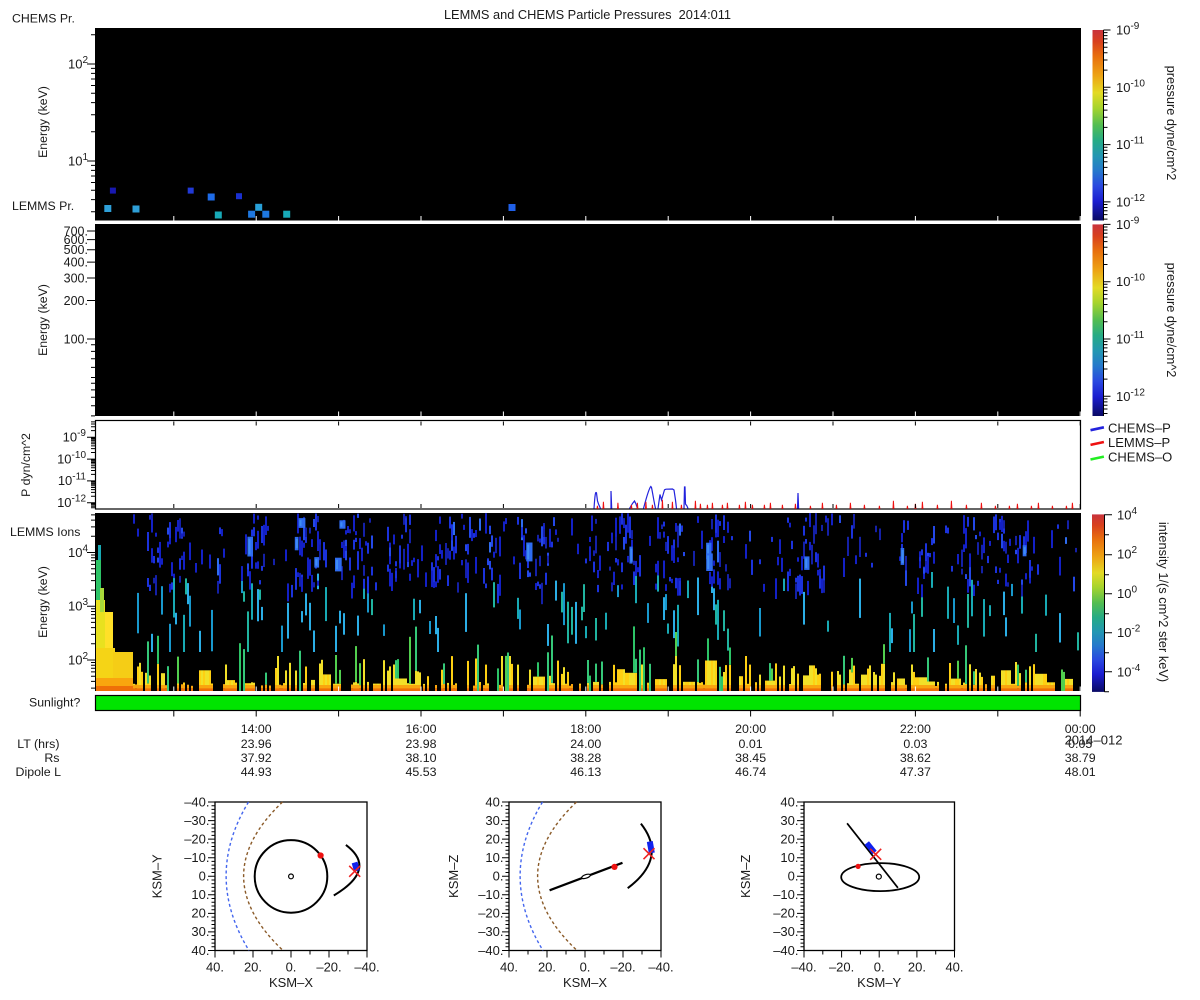 The image size is (1200, 1000). What do you see at coordinates (789, 820) in the screenshot?
I see `svg-text: 30.` at bounding box center [789, 820].